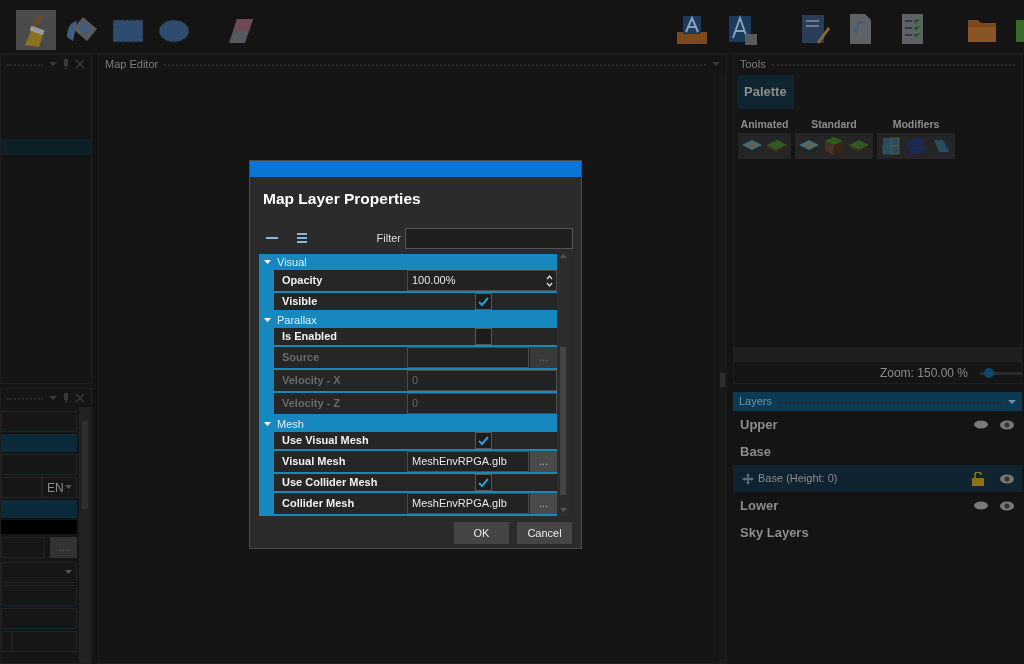  What do you see at coordinates (877, 451) in the screenshot?
I see `layer-group-row: Base` at bounding box center [877, 451].